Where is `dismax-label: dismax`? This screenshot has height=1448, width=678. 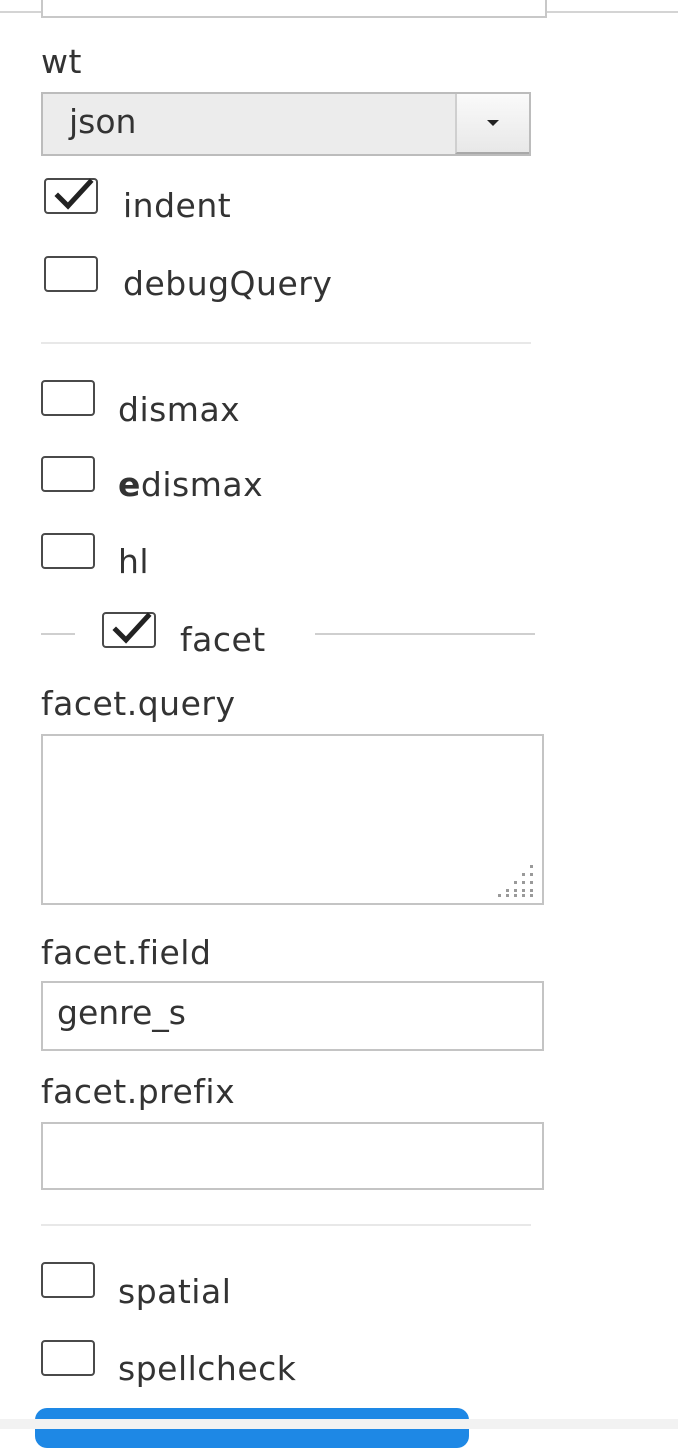
dismax-label: dismax is located at coordinates (179, 409).